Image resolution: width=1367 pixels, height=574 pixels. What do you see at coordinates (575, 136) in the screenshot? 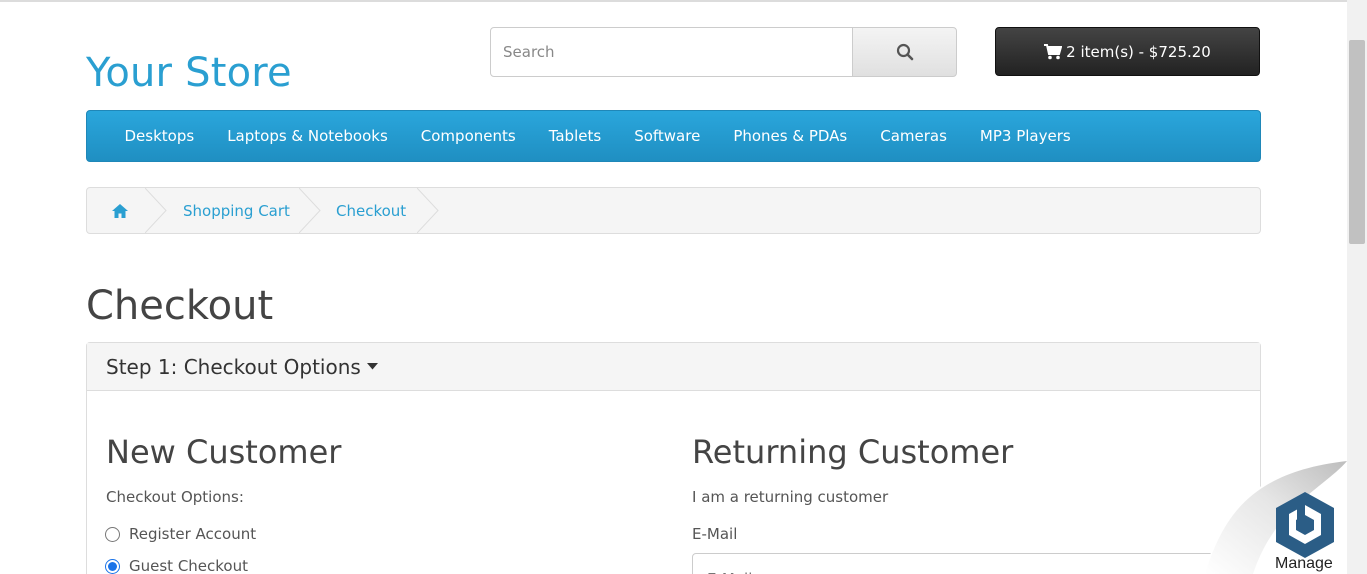
I see `nav-item-tablets: Tablets` at bounding box center [575, 136].